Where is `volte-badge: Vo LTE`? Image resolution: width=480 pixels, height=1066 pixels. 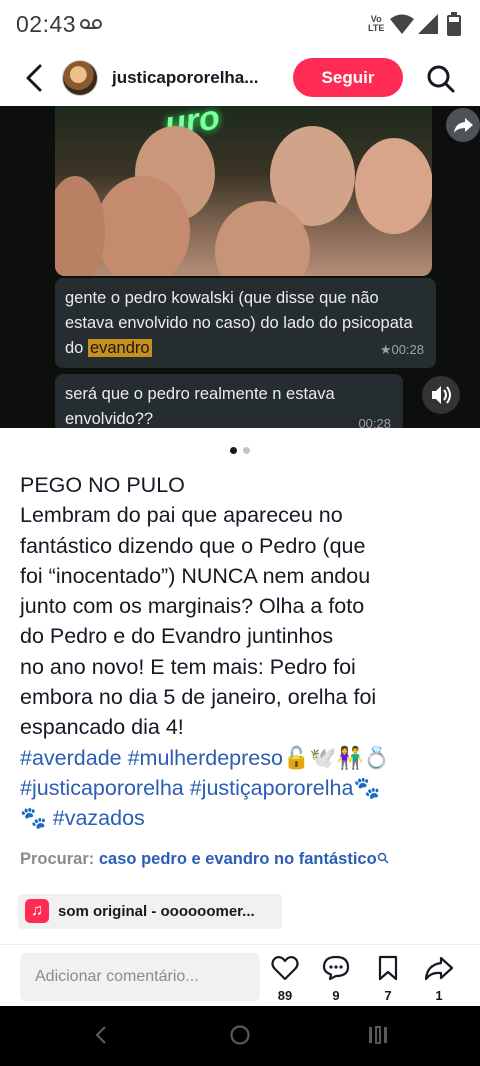
volte-badge: Vo LTE is located at coordinates (376, 23).